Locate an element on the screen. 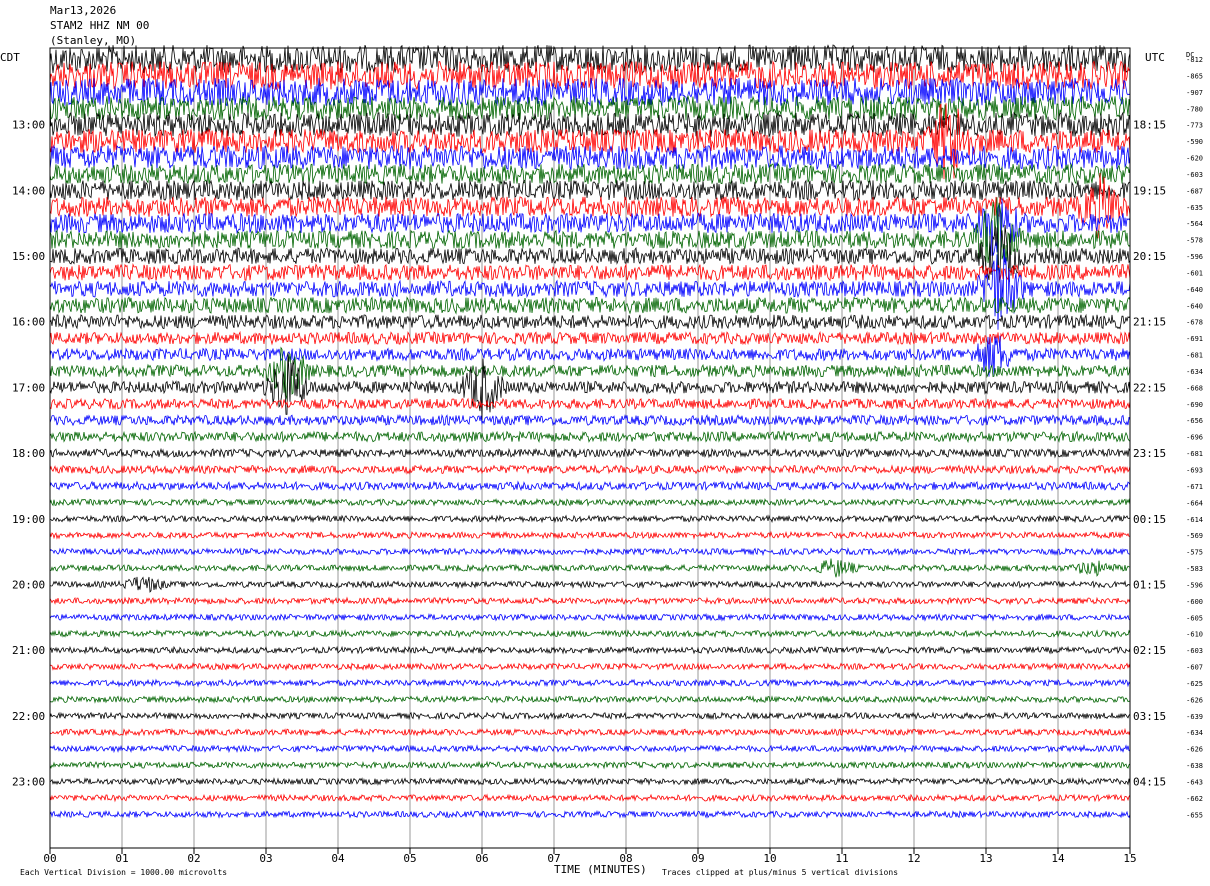 The height and width of the screenshot is (886, 1210). right-hour-label: 20:15 is located at coordinates (1149, 256).